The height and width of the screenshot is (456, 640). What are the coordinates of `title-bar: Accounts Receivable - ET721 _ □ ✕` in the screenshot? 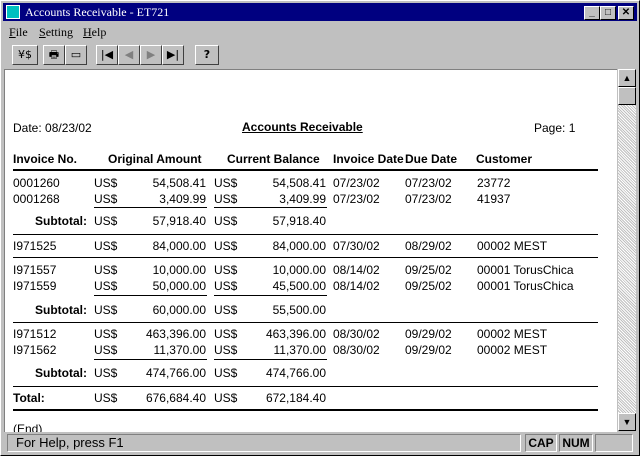 It's located at (320, 12).